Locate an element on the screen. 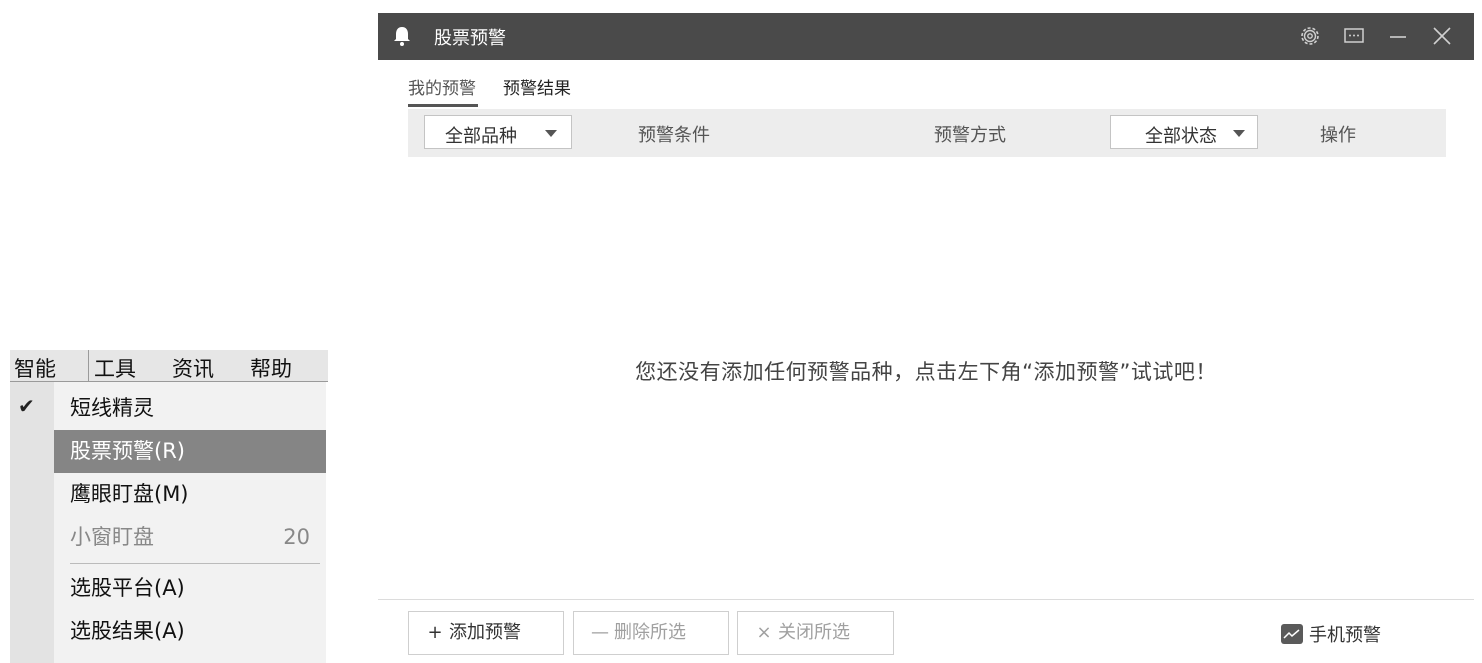 The image size is (1482, 663). alert-table-header: 全部品种 预警条件 预警方式 全部状态 操作 is located at coordinates (927, 133).